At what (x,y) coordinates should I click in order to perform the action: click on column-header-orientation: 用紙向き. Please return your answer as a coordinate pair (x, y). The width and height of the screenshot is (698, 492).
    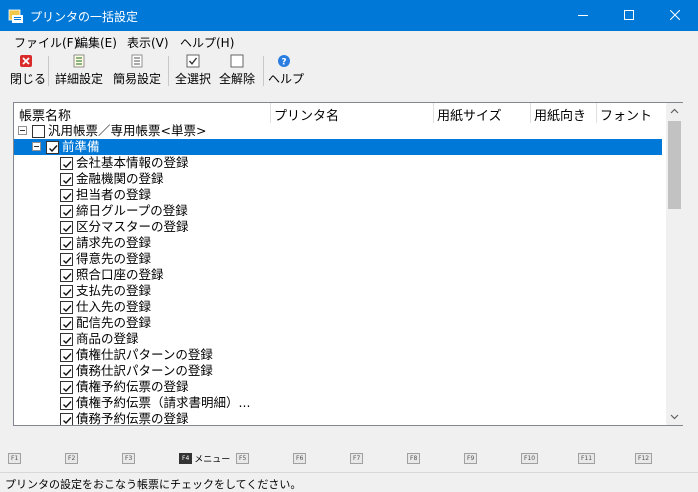
    Looking at the image, I should click on (560, 114).